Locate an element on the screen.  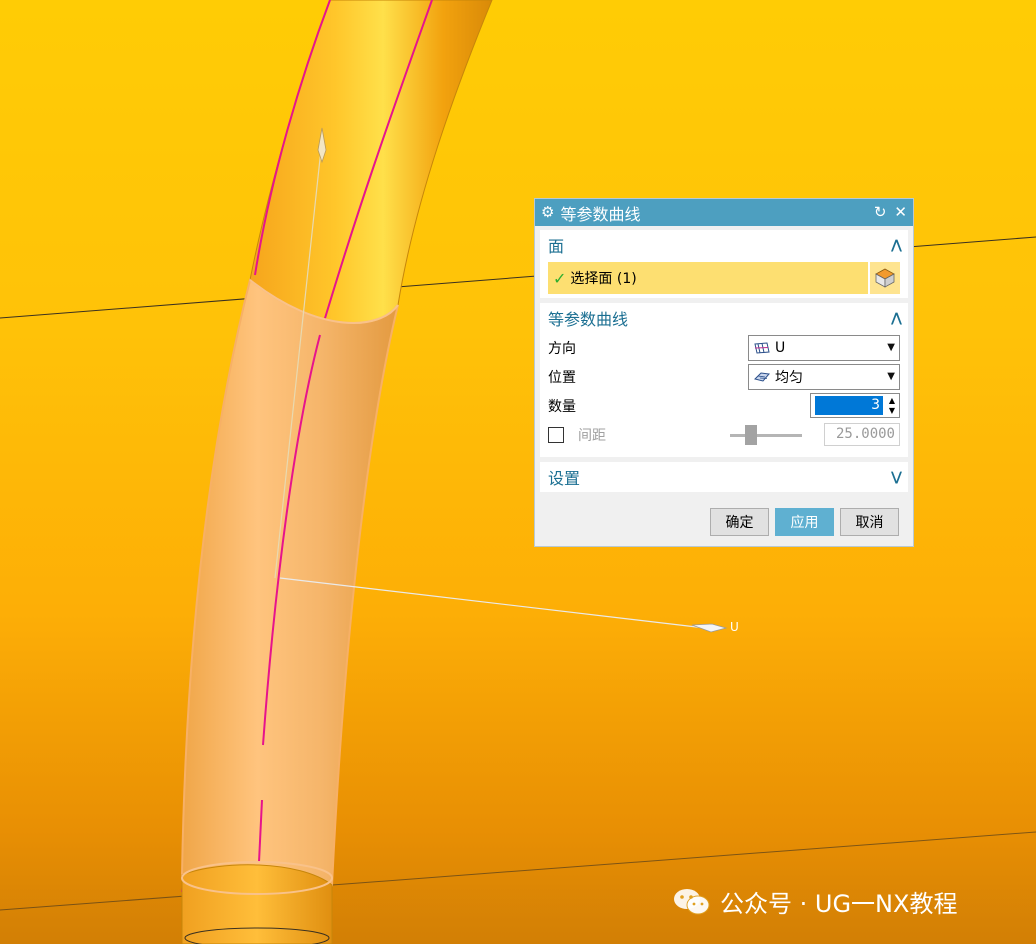
count-spinner: 3 ▲ ▼ is located at coordinates (855, 405).